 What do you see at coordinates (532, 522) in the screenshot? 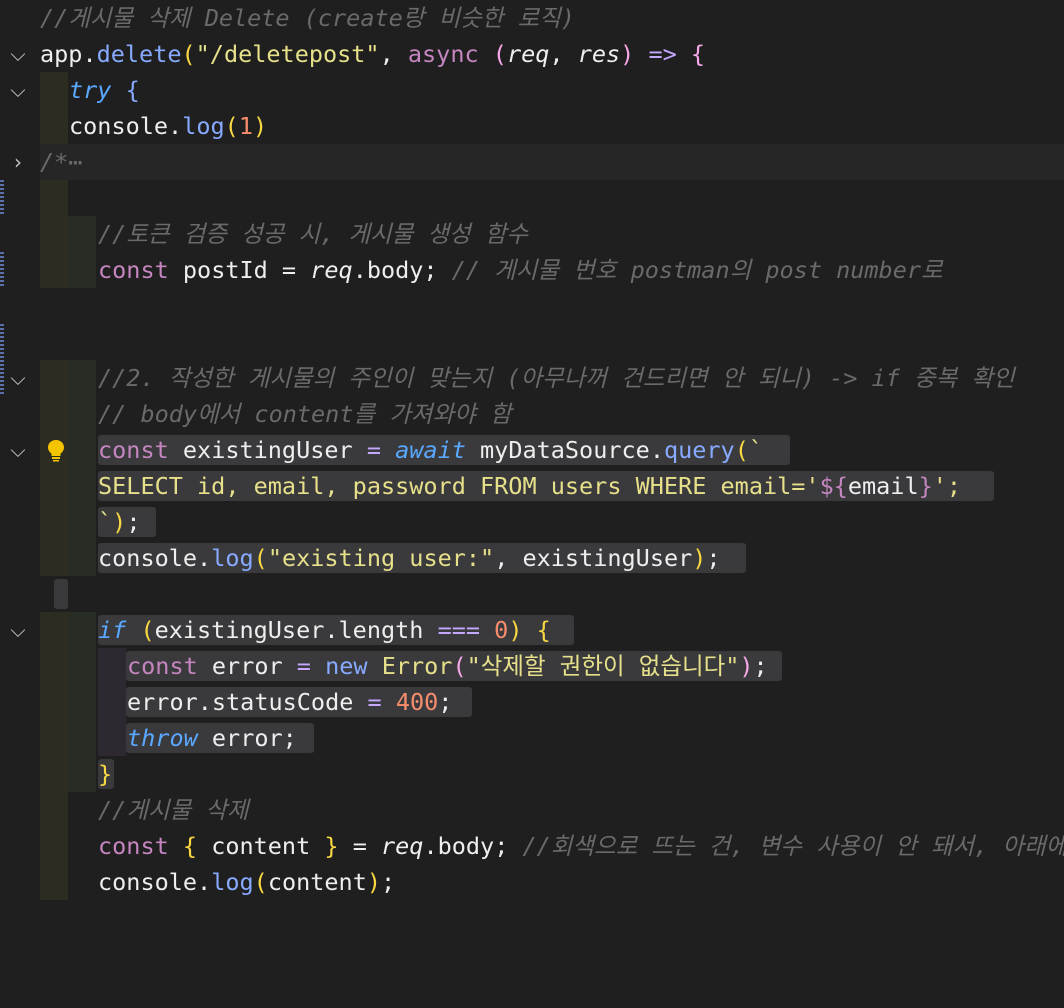
I see `code-line: `);` at bounding box center [532, 522].